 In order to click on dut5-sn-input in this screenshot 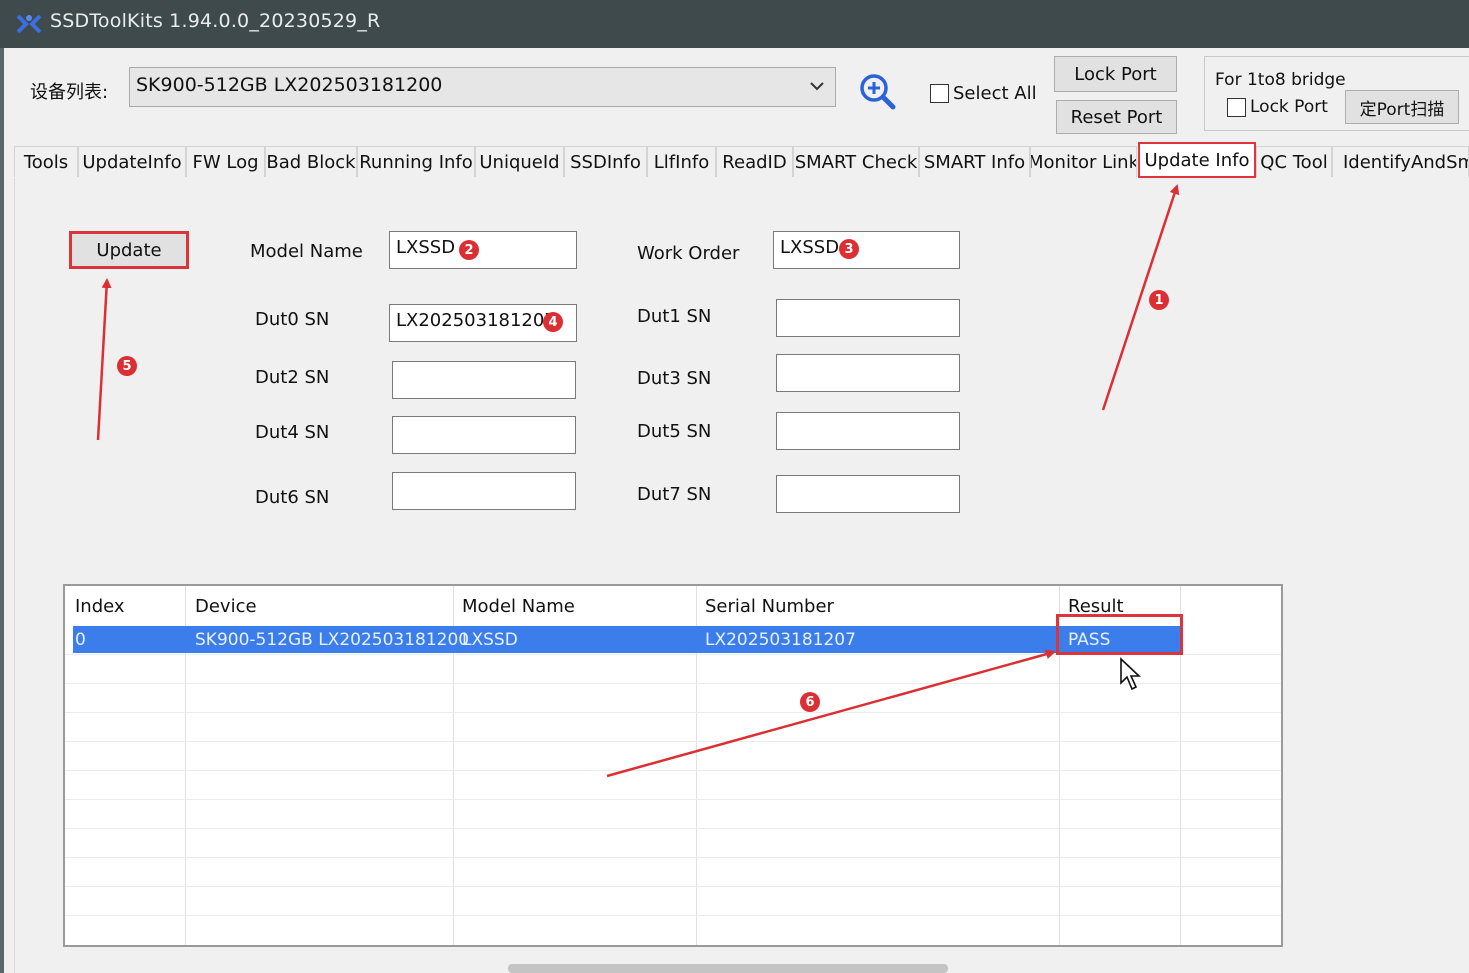, I will do `click(868, 431)`.